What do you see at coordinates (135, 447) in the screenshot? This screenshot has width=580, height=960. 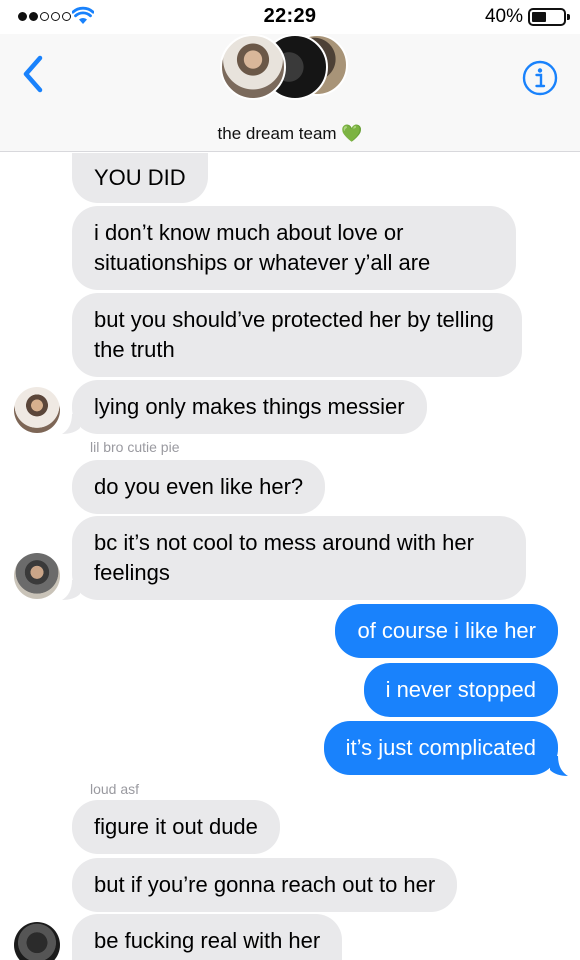 I see `sender-name: lil bro cutie pie` at bounding box center [135, 447].